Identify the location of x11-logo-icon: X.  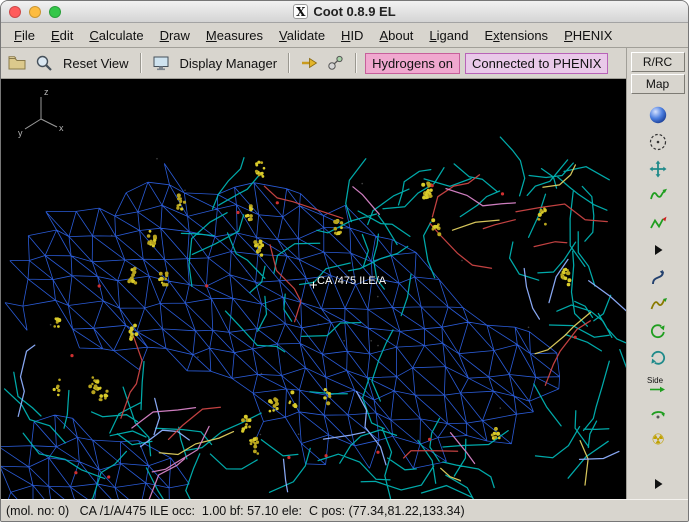
(301, 11).